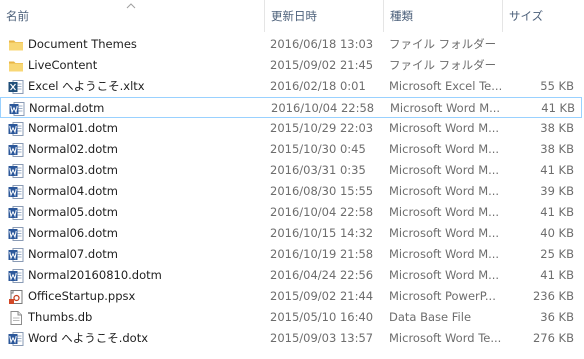 This screenshot has height=359, width=584. Describe the element at coordinates (322, 296) in the screenshot. I see `file-date-modified: 2015/09/02 21:44` at that location.